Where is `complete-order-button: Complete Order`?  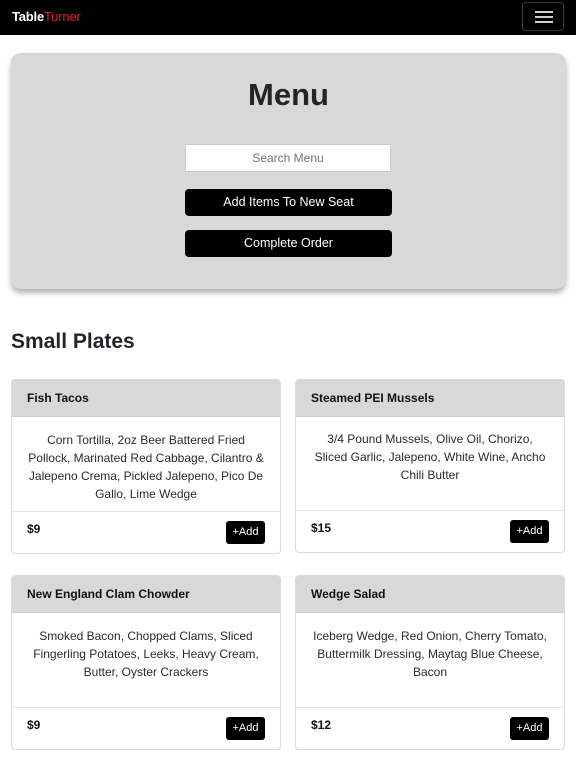
complete-order-button: Complete Order is located at coordinates (288, 243).